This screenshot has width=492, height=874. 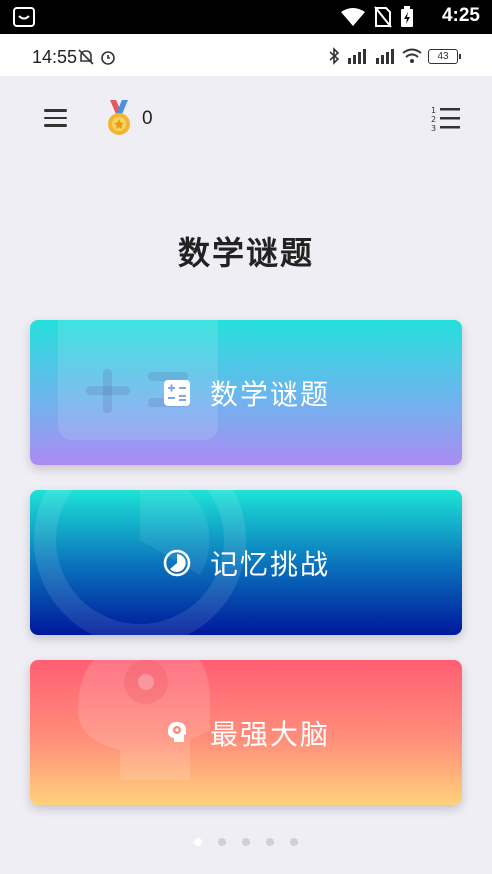 I want to click on device-status-bar: 14:55 43, so click(x=246, y=55).